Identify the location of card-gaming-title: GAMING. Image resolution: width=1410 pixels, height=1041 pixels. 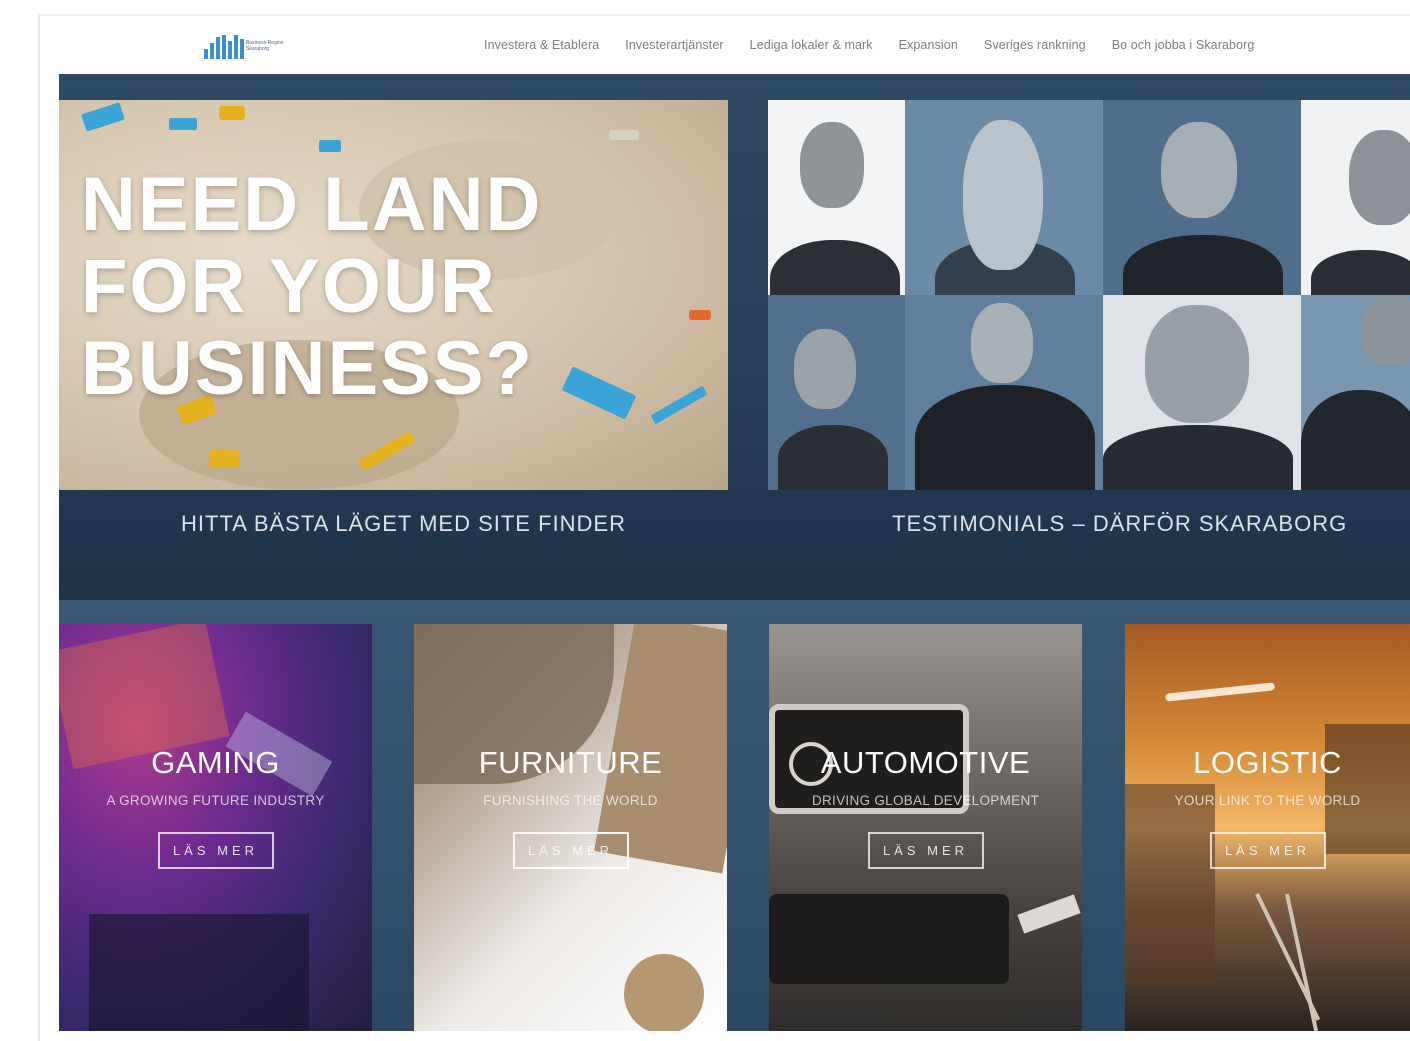
(215, 762).